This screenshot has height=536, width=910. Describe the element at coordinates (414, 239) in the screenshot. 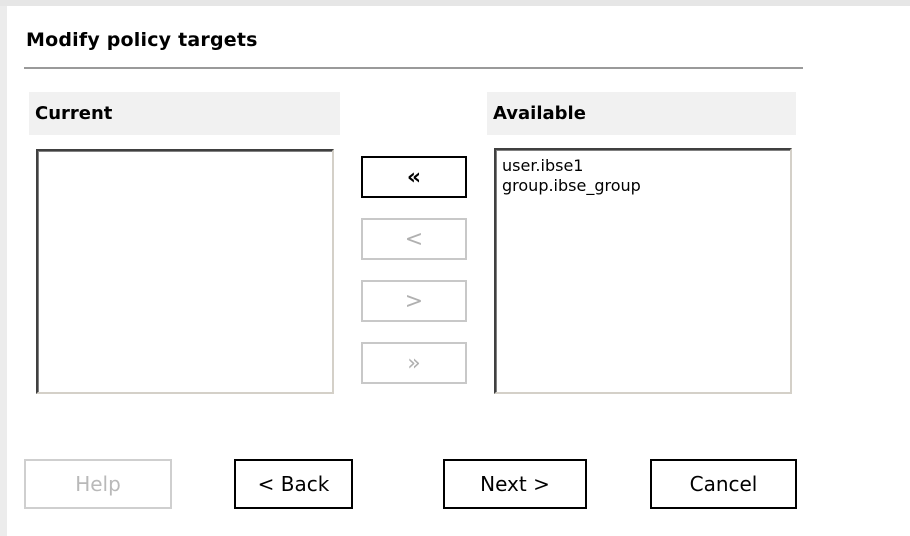

I see `add-selected-button: <` at that location.